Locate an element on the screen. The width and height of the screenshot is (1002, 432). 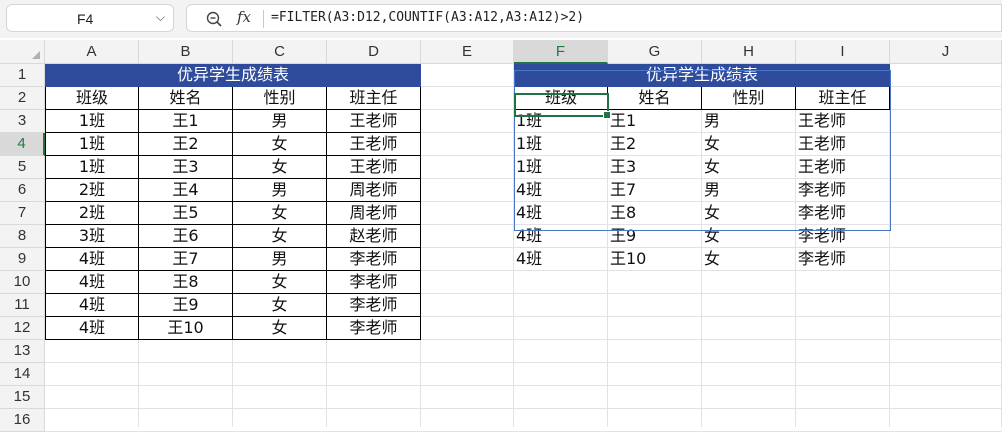
result-table-header-cell: 姓名 is located at coordinates (655, 98).